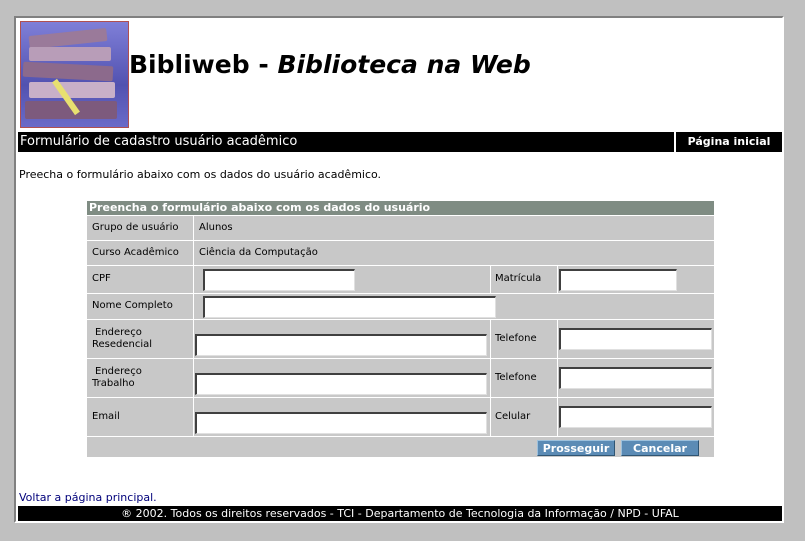  I want to click on email-field, so click(341, 423).